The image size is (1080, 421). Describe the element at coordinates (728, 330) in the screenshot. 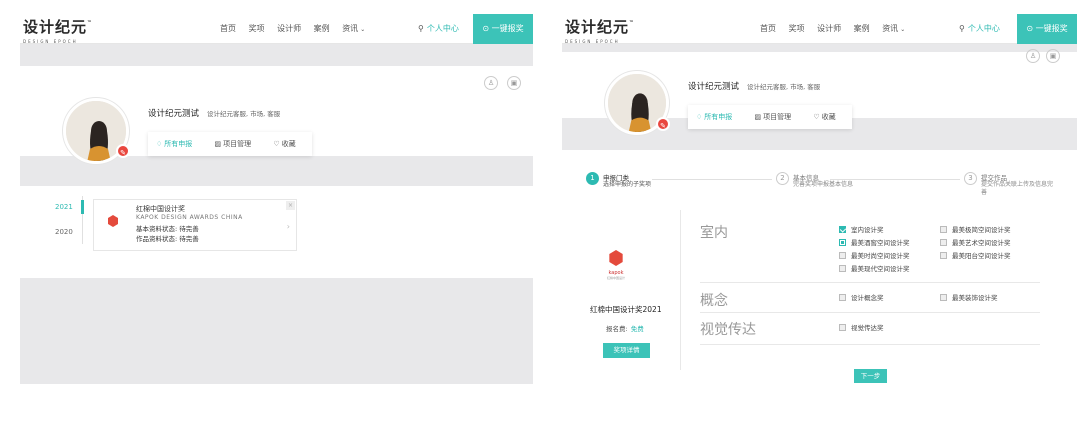

I see `category-visual-communication: 视觉传达` at that location.